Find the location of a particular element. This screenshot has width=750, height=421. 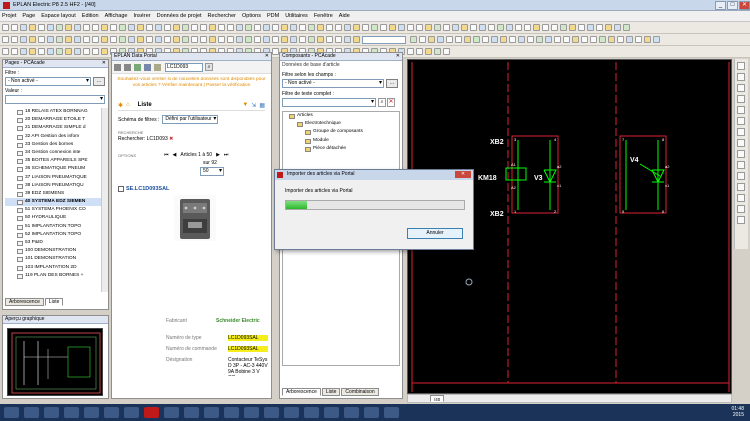

page-list-item: 36 SCHEMATIQUE PNEUM is located at coordinates (53, 169).